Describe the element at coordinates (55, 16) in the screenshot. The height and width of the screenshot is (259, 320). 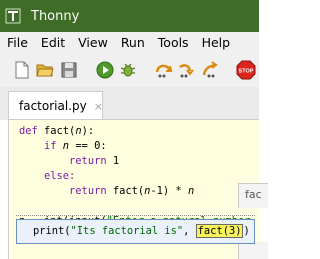
I see `window-title: Thonny` at that location.